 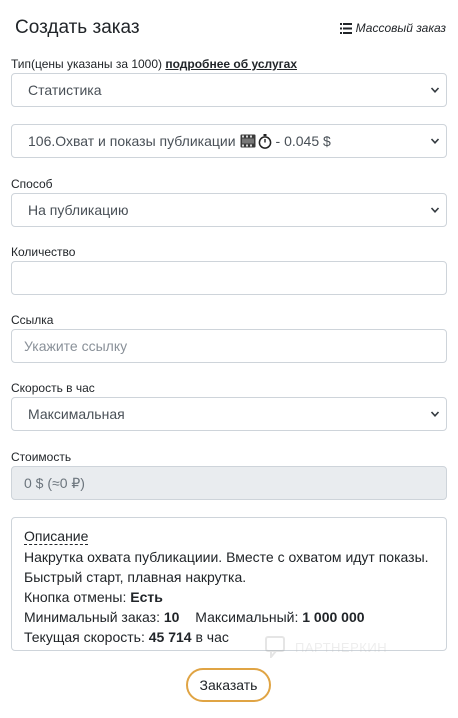 I want to click on method-select: На публикацию, so click(x=229, y=210).